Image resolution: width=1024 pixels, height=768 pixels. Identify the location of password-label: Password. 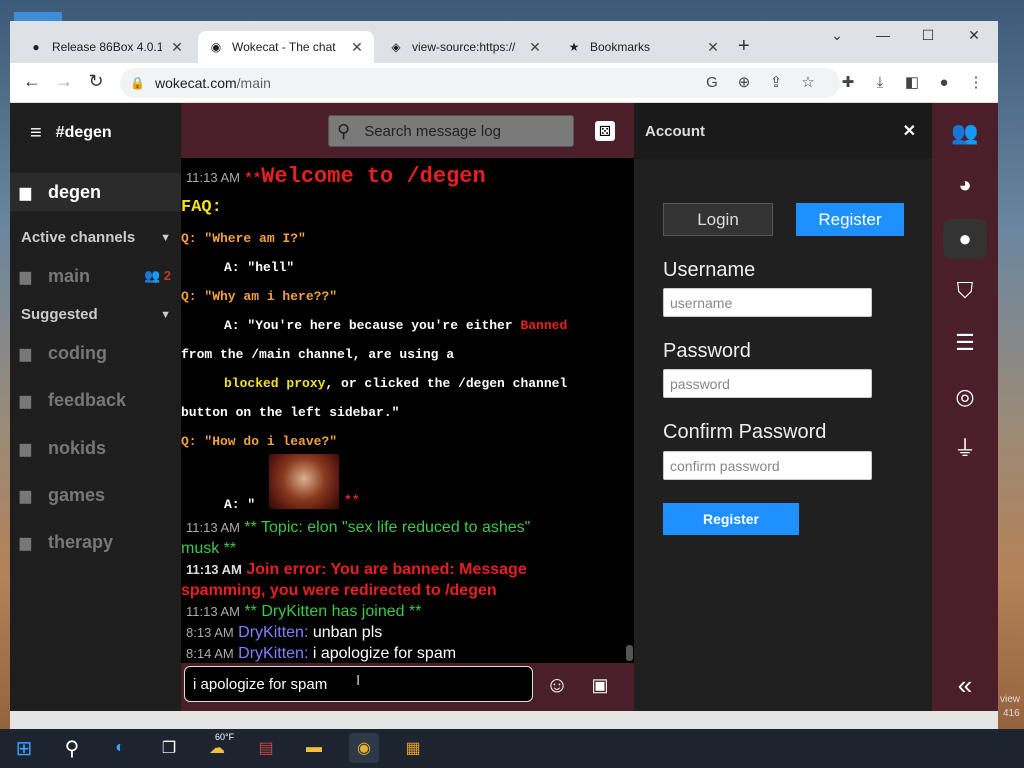
(707, 351).